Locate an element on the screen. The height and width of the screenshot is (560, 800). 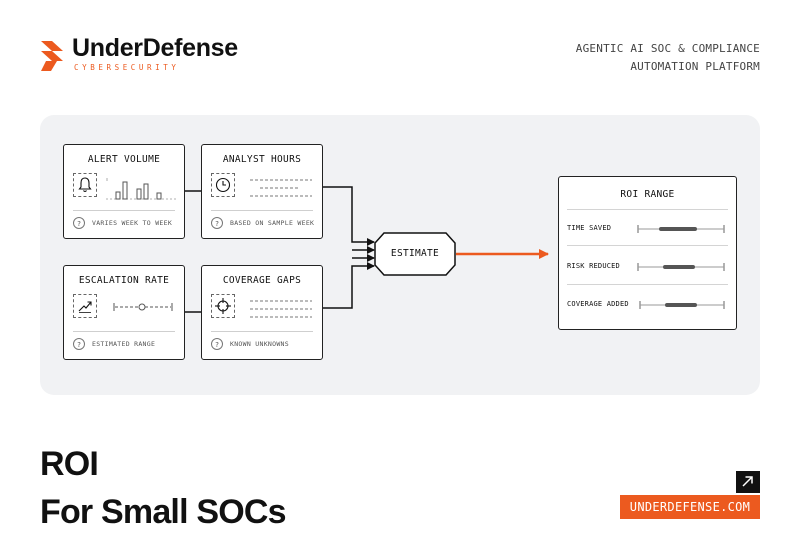
range-slider-graphic is located at coordinates (143, 307).